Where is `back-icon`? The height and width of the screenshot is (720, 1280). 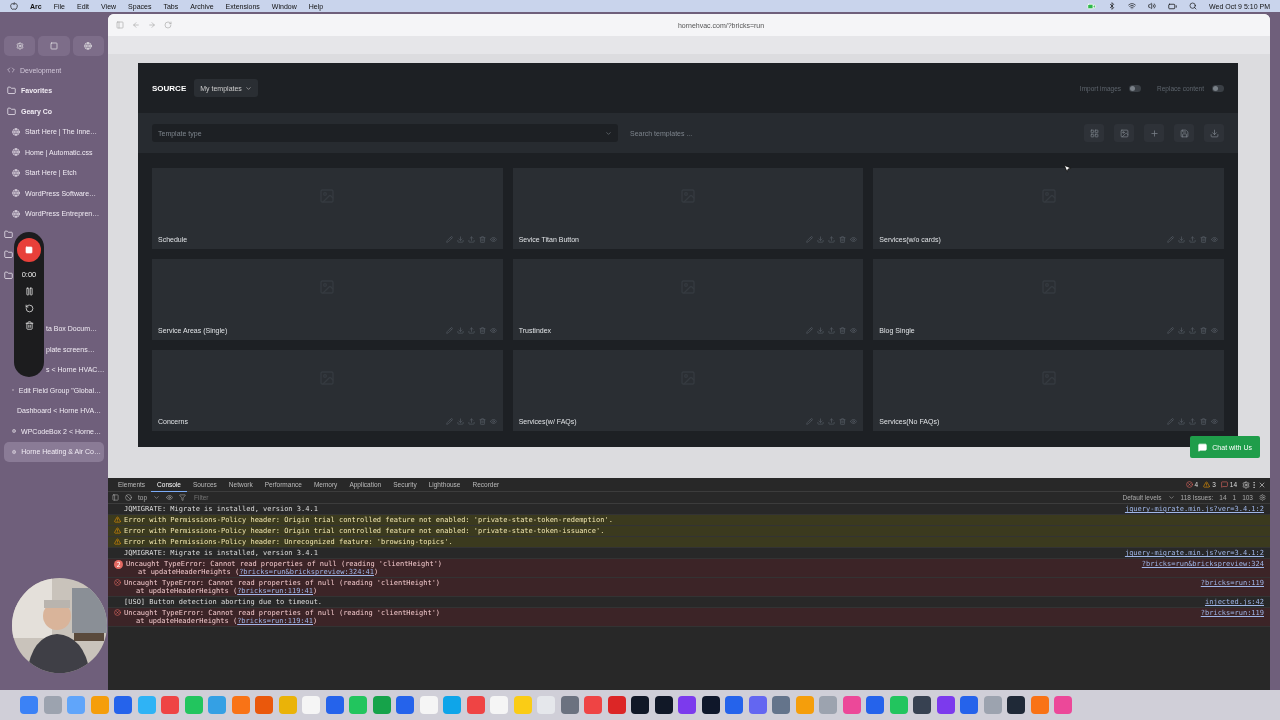 back-icon is located at coordinates (136, 25).